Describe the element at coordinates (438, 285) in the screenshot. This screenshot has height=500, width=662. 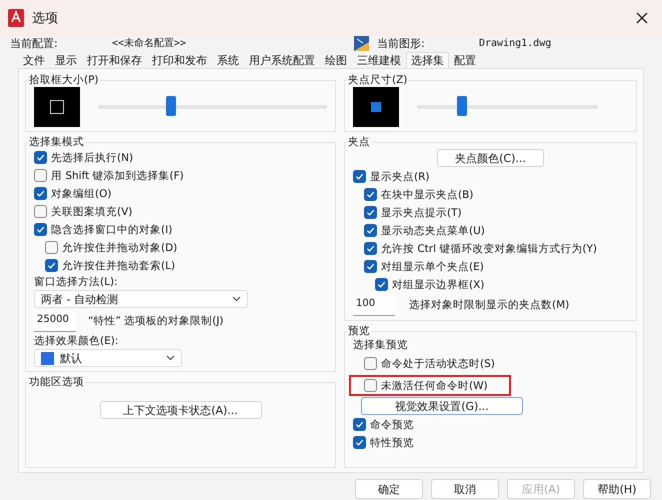
I see `checkbox-label: 对组显示边界框(X)` at that location.